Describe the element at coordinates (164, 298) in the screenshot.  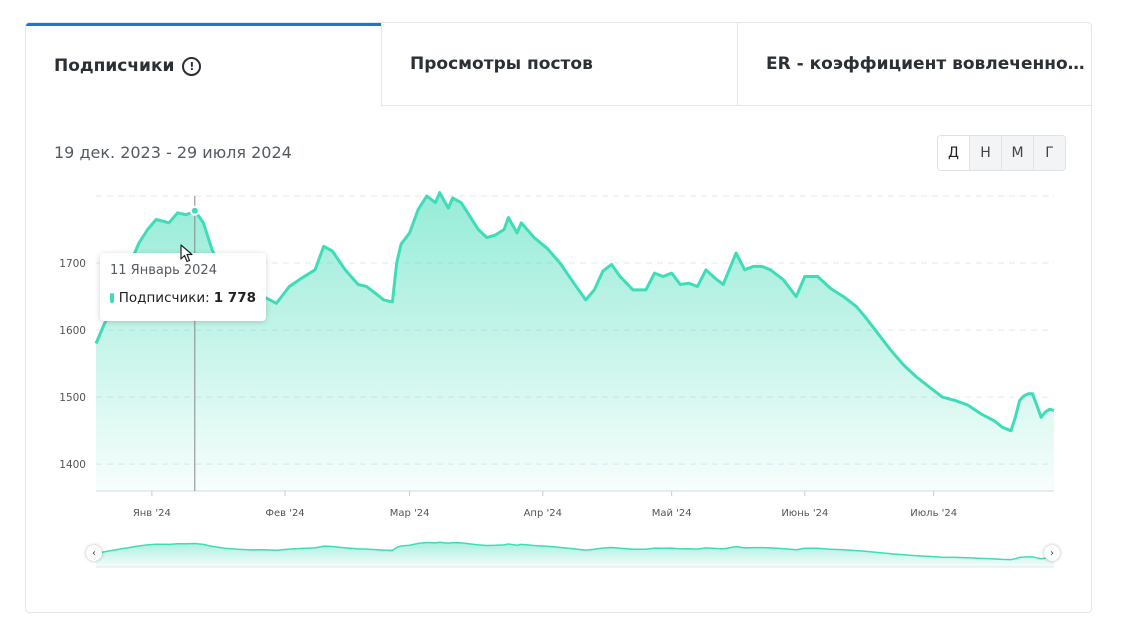
I see `tooltip-series-label: Подписчики:` at that location.